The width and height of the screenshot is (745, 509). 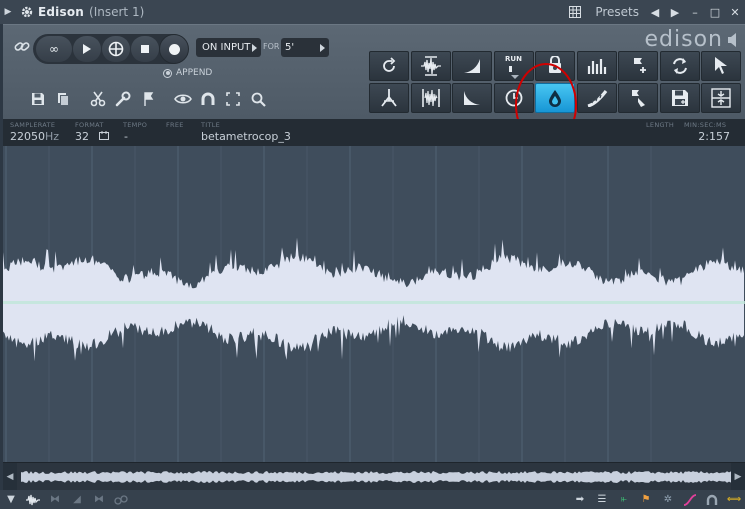 What do you see at coordinates (33, 499) in the screenshot?
I see `waveform-mode-icon` at bounding box center [33, 499].